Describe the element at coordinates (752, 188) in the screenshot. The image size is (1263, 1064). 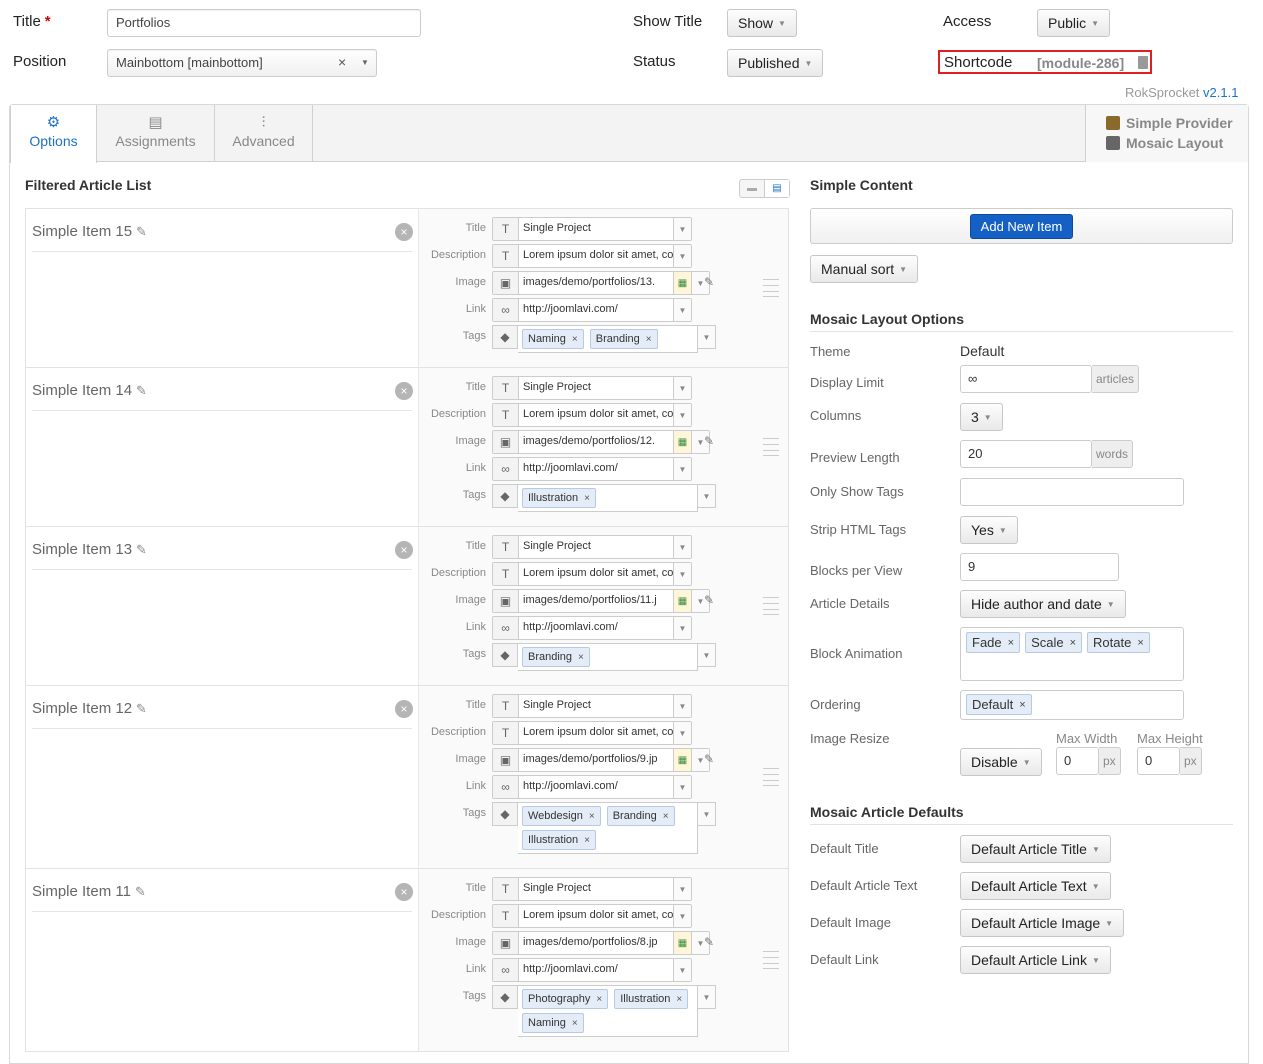
I see `compact-view-icon: ▬` at that location.